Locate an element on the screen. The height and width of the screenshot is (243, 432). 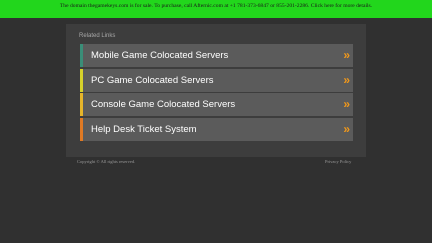
copyright-text: Copyright © All rights reserved. is located at coordinates (106, 161).